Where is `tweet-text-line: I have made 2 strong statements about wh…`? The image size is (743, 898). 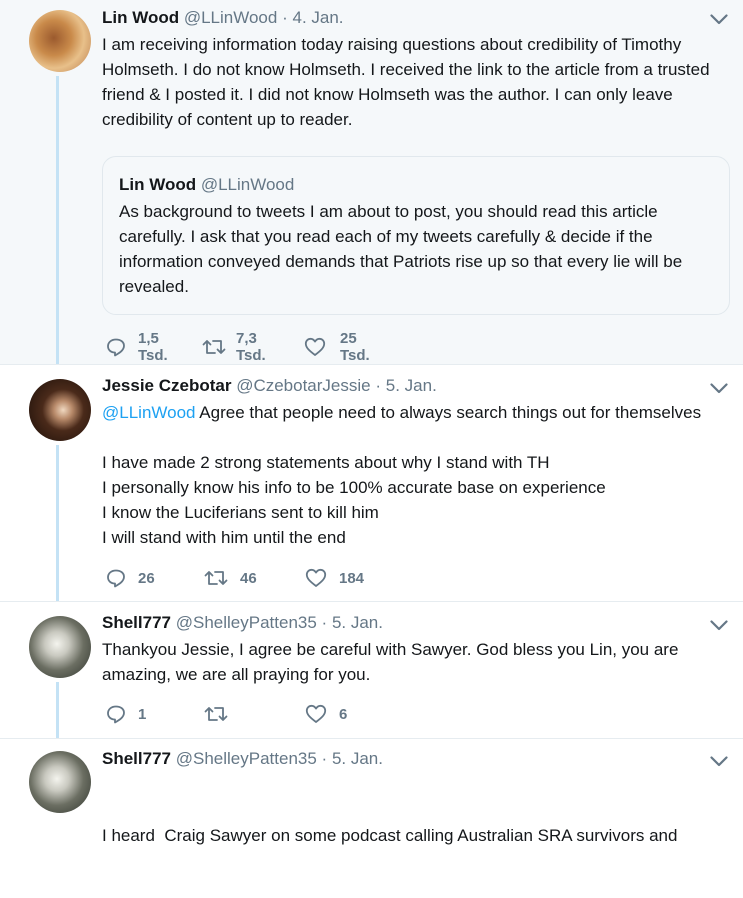 tweet-text-line: I have made 2 strong statements about wh… is located at coordinates (326, 462).